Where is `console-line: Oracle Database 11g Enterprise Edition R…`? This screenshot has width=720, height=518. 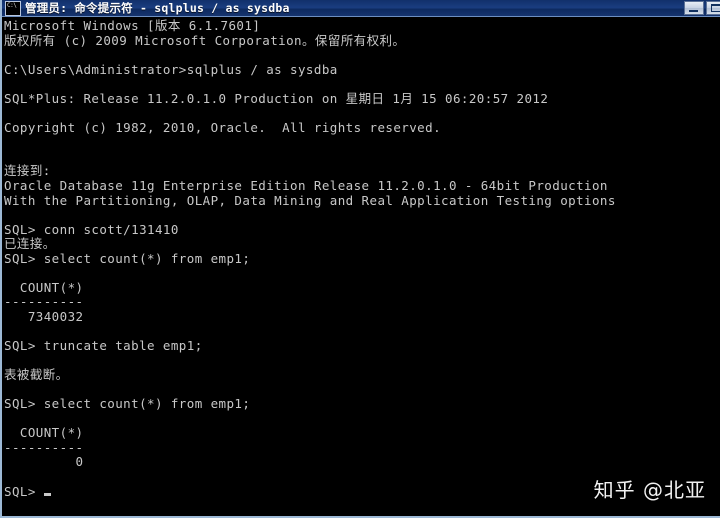 console-line: Oracle Database 11g Enterprise Edition R… is located at coordinates (306, 186).